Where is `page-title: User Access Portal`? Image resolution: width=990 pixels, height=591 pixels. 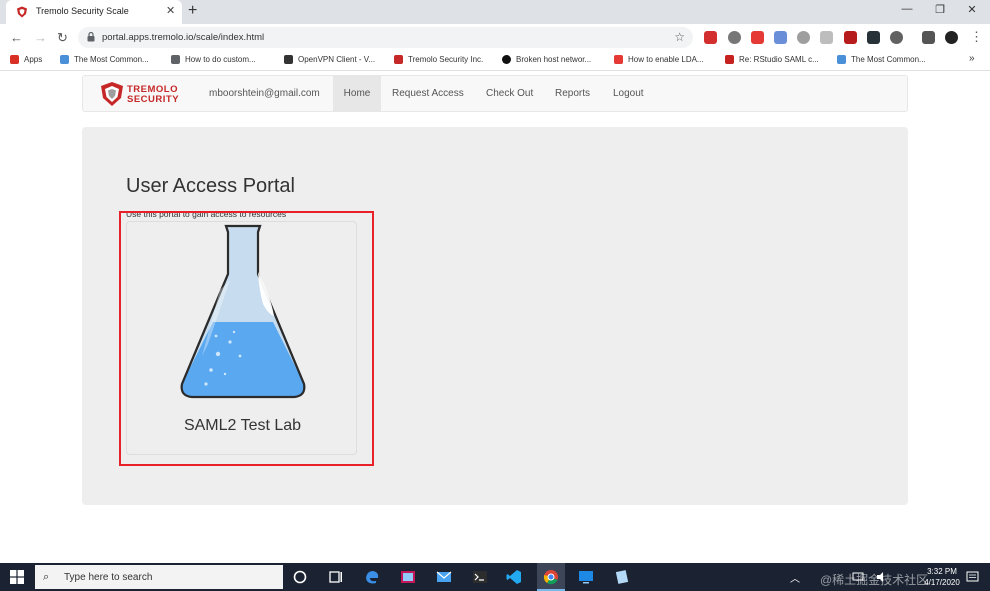 page-title: User Access Portal is located at coordinates (210, 186).